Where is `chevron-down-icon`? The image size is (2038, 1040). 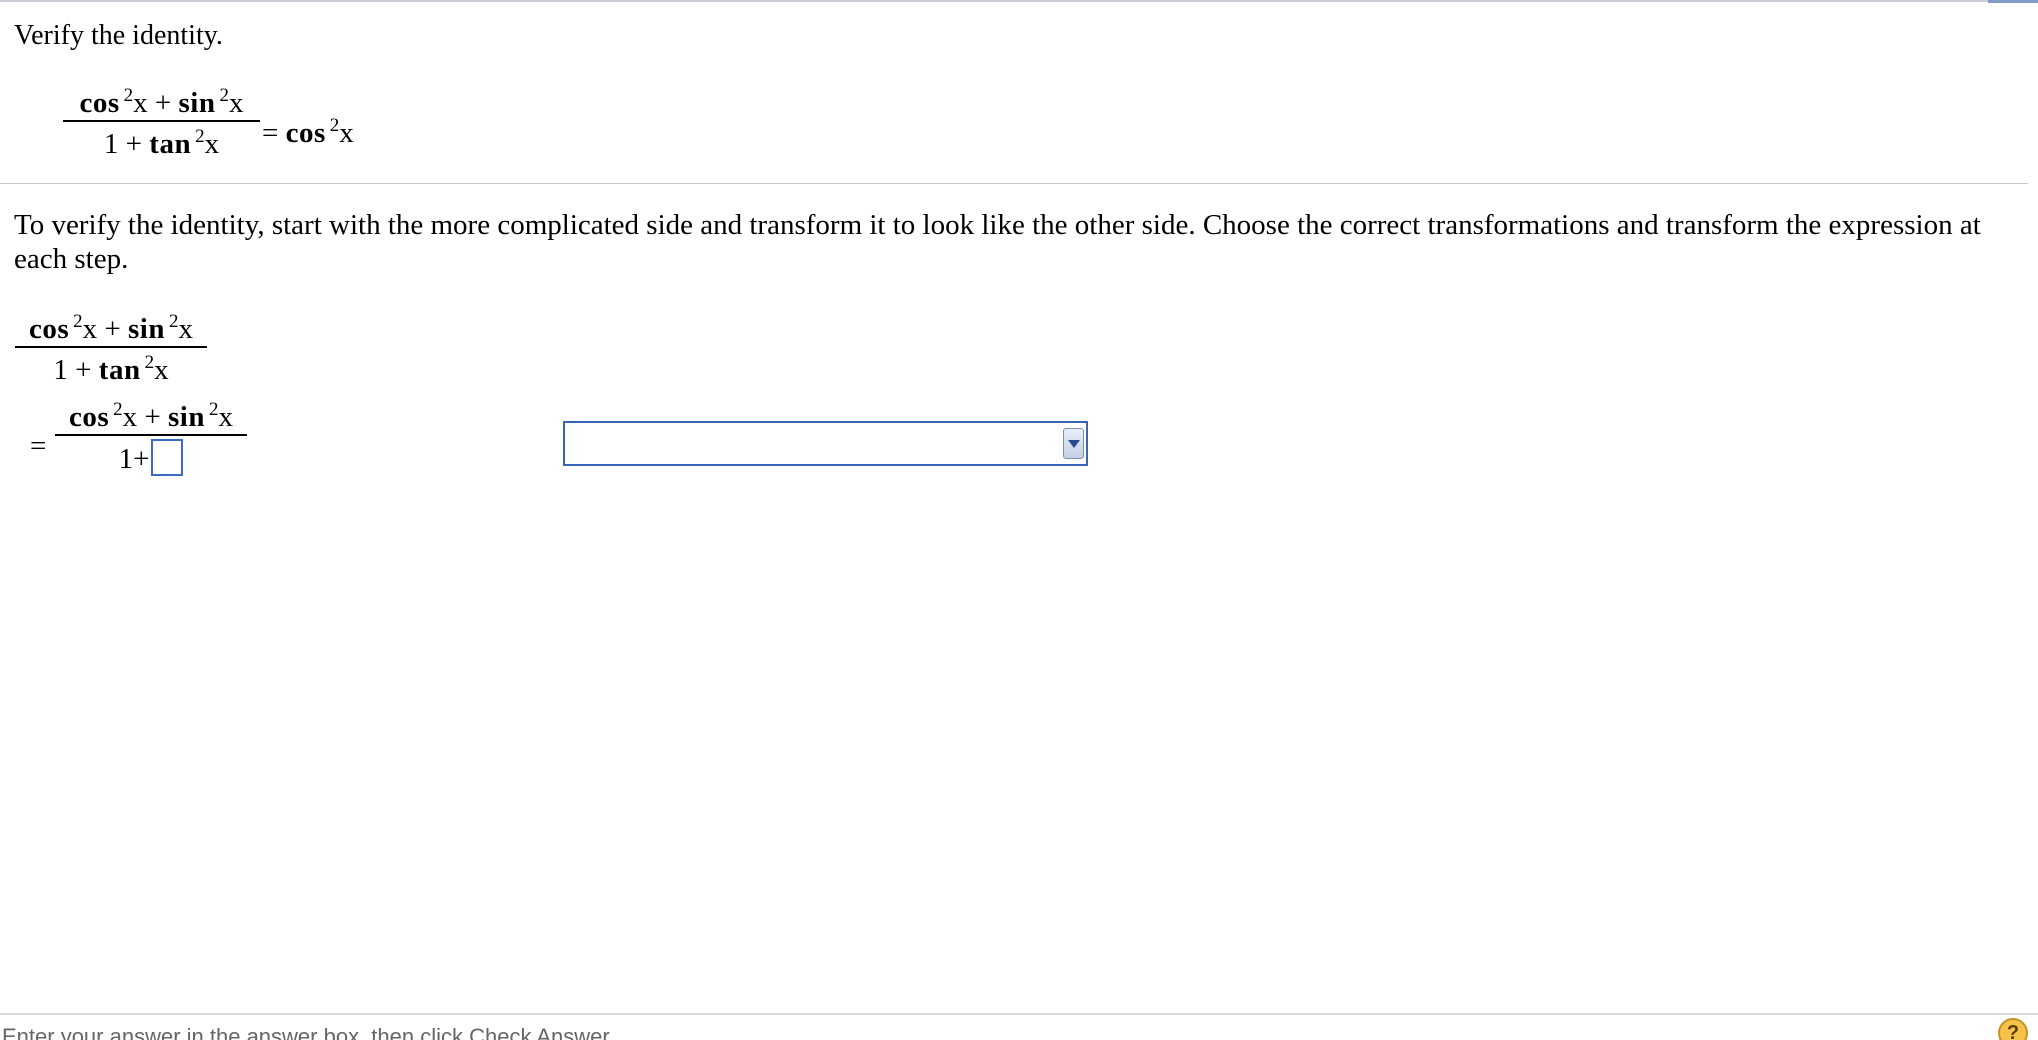
chevron-down-icon is located at coordinates (1073, 443).